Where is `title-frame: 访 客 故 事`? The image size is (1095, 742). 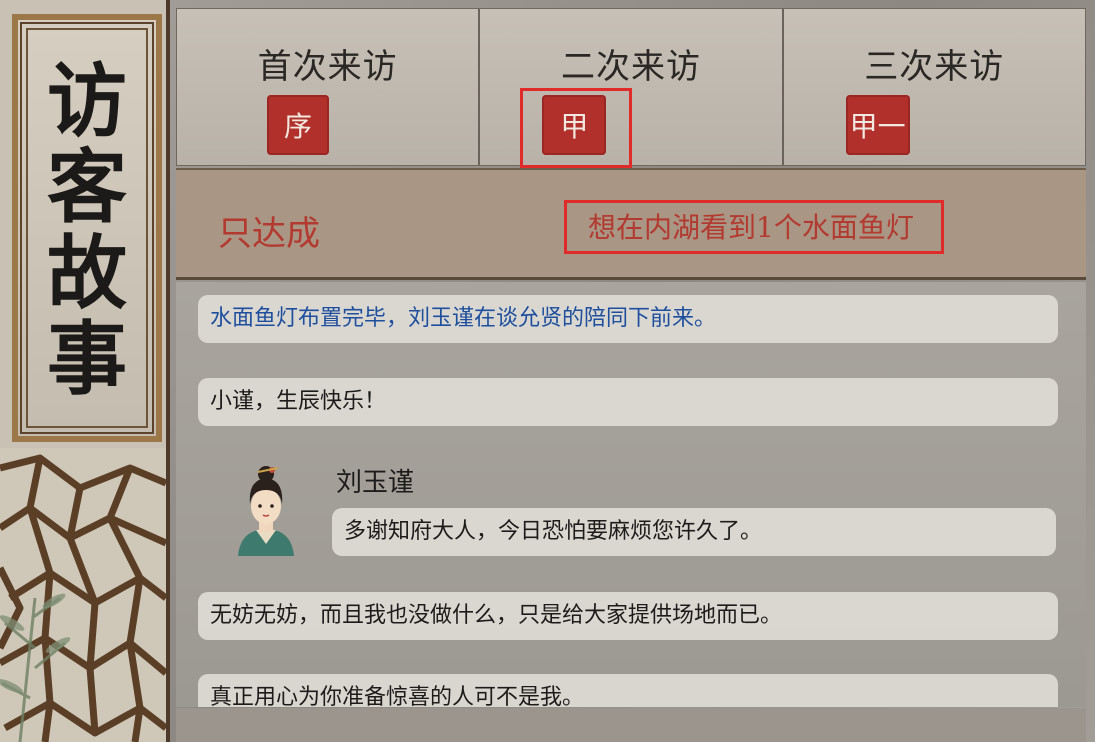 title-frame: 访 客 故 事 is located at coordinates (87, 228).